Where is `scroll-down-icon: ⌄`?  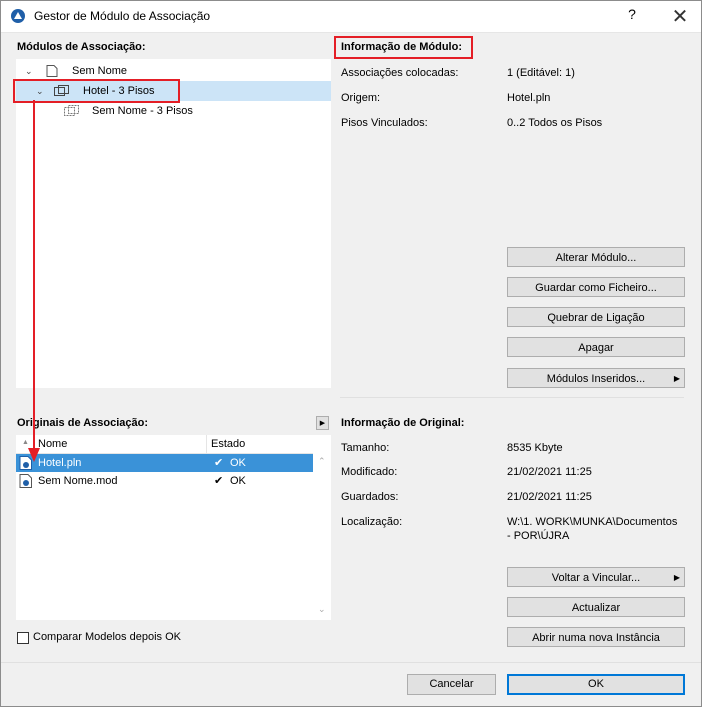 scroll-down-icon: ⌄ is located at coordinates (322, 609).